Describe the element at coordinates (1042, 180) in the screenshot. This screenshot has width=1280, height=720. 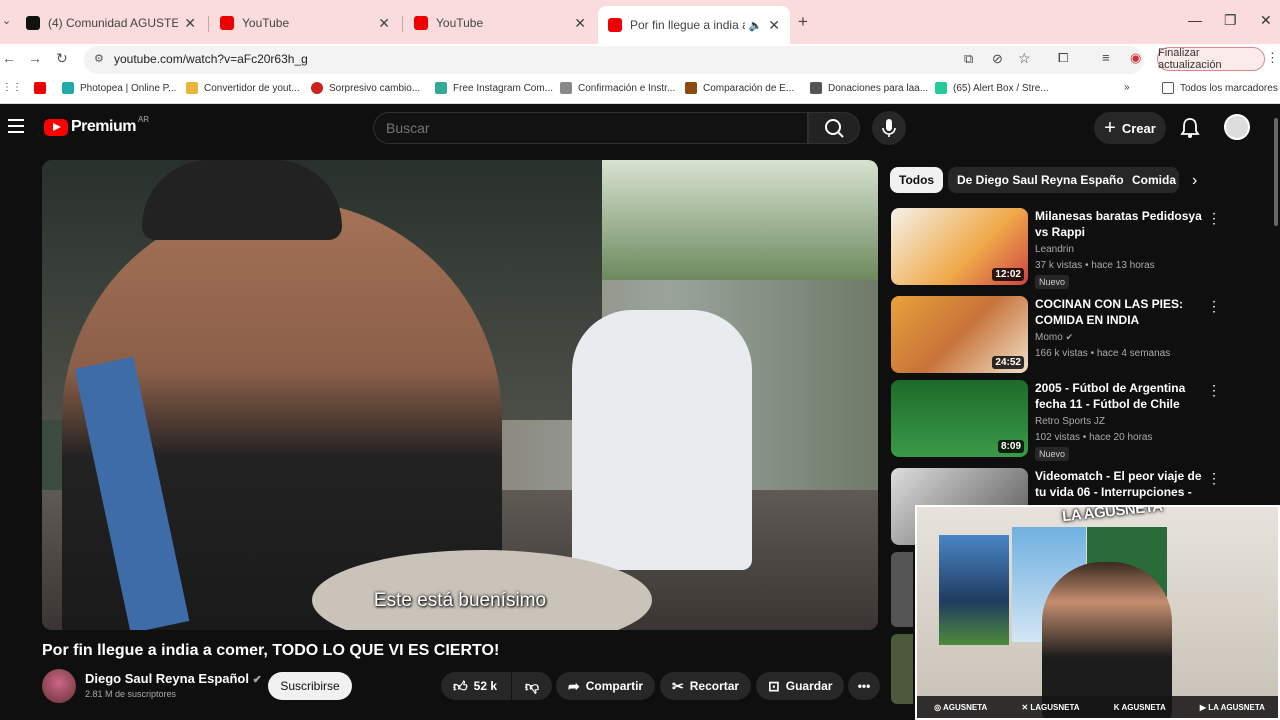
I see `chip-channel: De Diego Saul Reyna Español` at that location.